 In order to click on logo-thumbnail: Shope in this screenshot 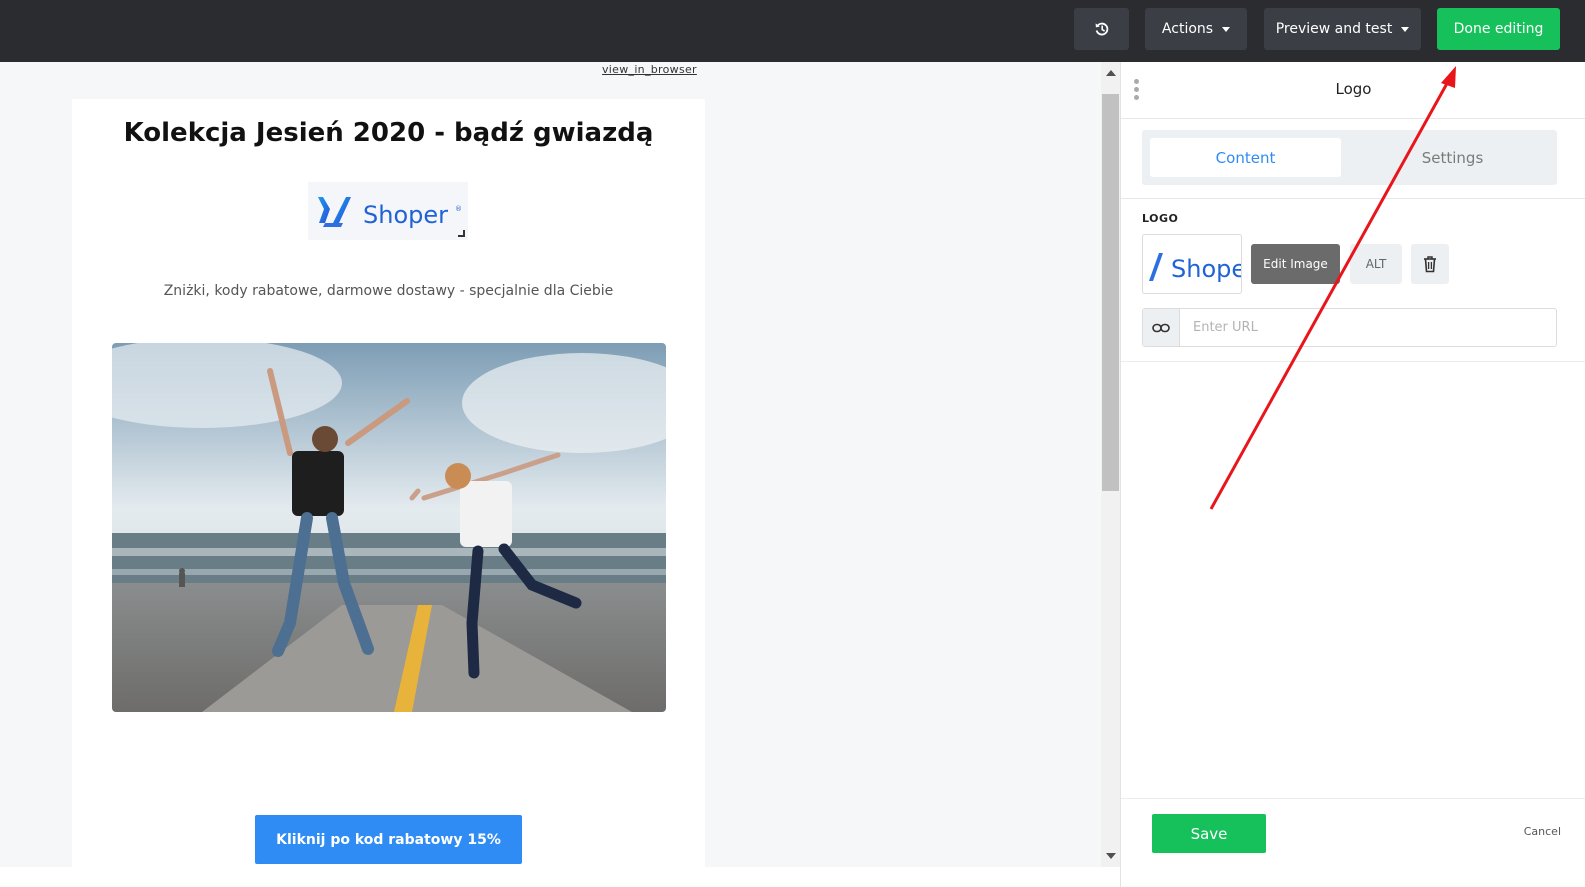, I will do `click(1192, 264)`.